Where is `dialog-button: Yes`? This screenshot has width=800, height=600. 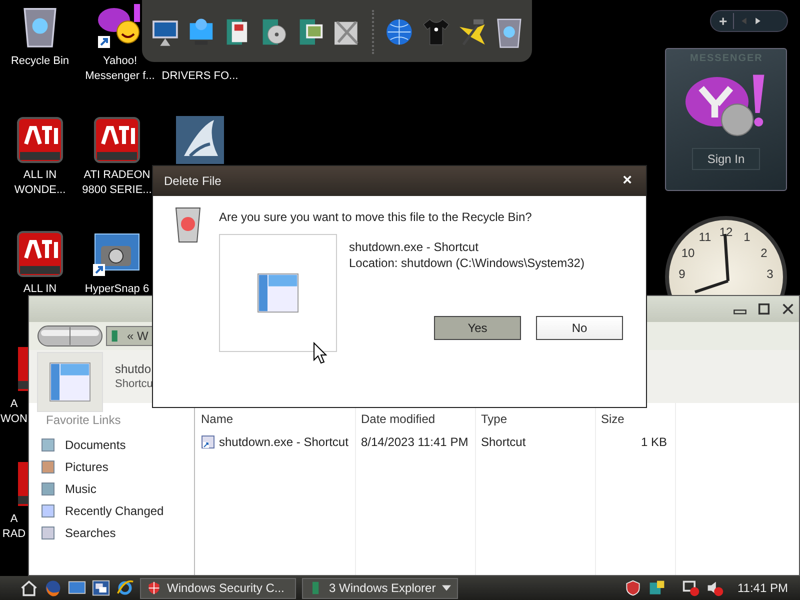 dialog-button: Yes is located at coordinates (477, 328).